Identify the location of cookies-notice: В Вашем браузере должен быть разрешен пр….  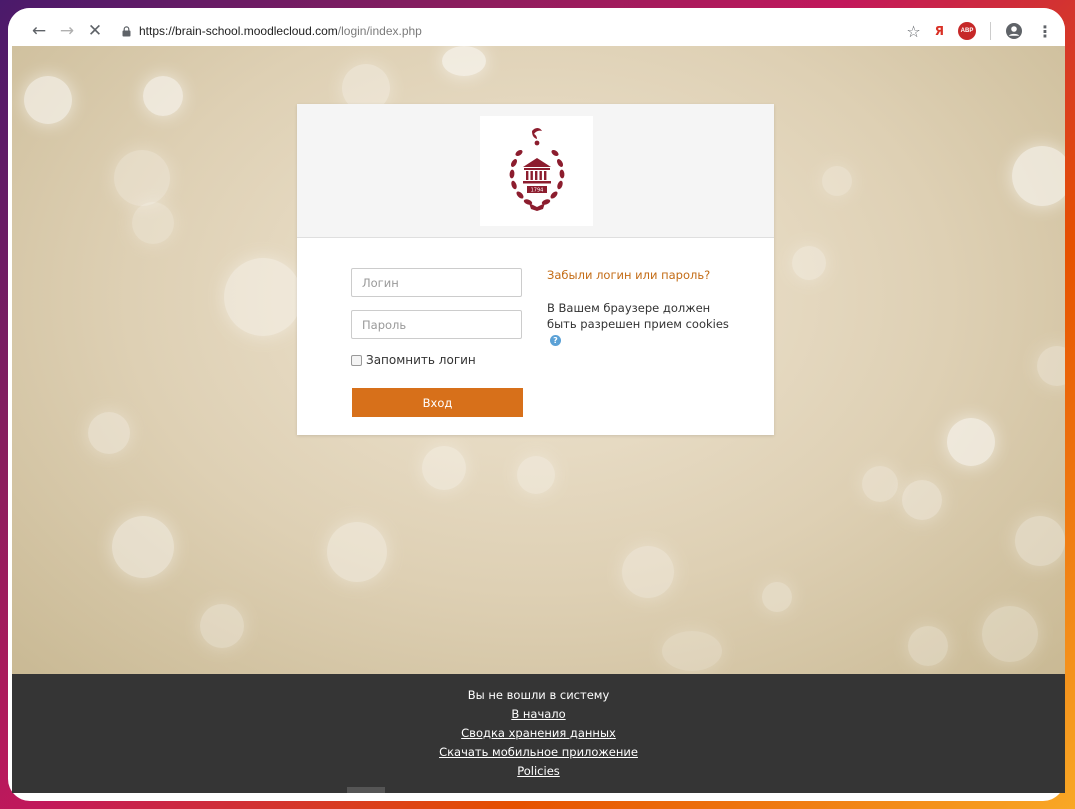
(639, 324).